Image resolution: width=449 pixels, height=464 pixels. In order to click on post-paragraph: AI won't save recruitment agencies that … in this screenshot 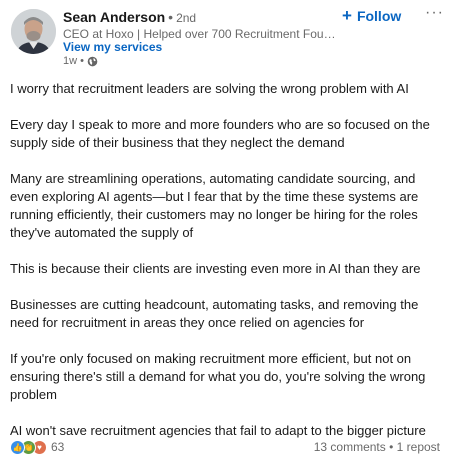, I will do `click(218, 430)`.